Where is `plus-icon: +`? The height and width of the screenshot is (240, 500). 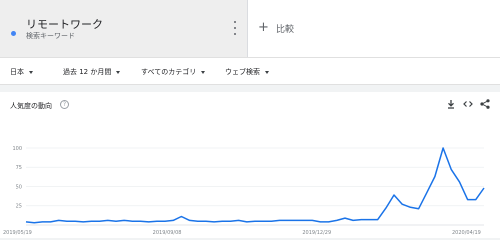
plus-icon: + is located at coordinates (263, 27).